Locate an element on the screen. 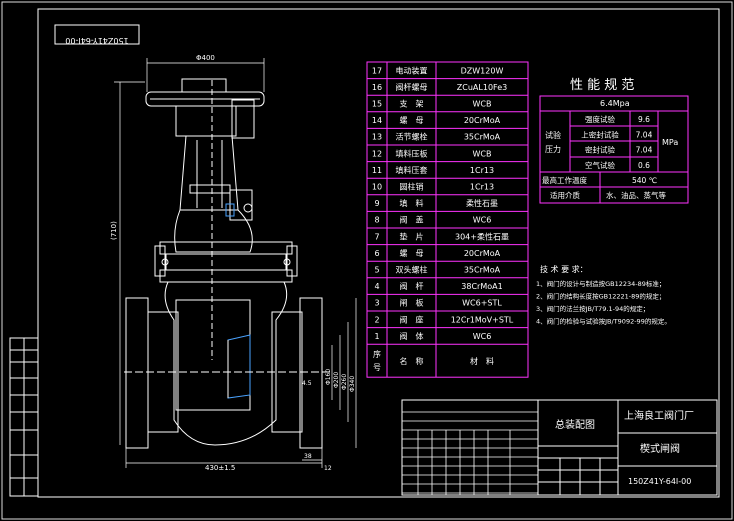  part-no: 10 is located at coordinates (377, 187).